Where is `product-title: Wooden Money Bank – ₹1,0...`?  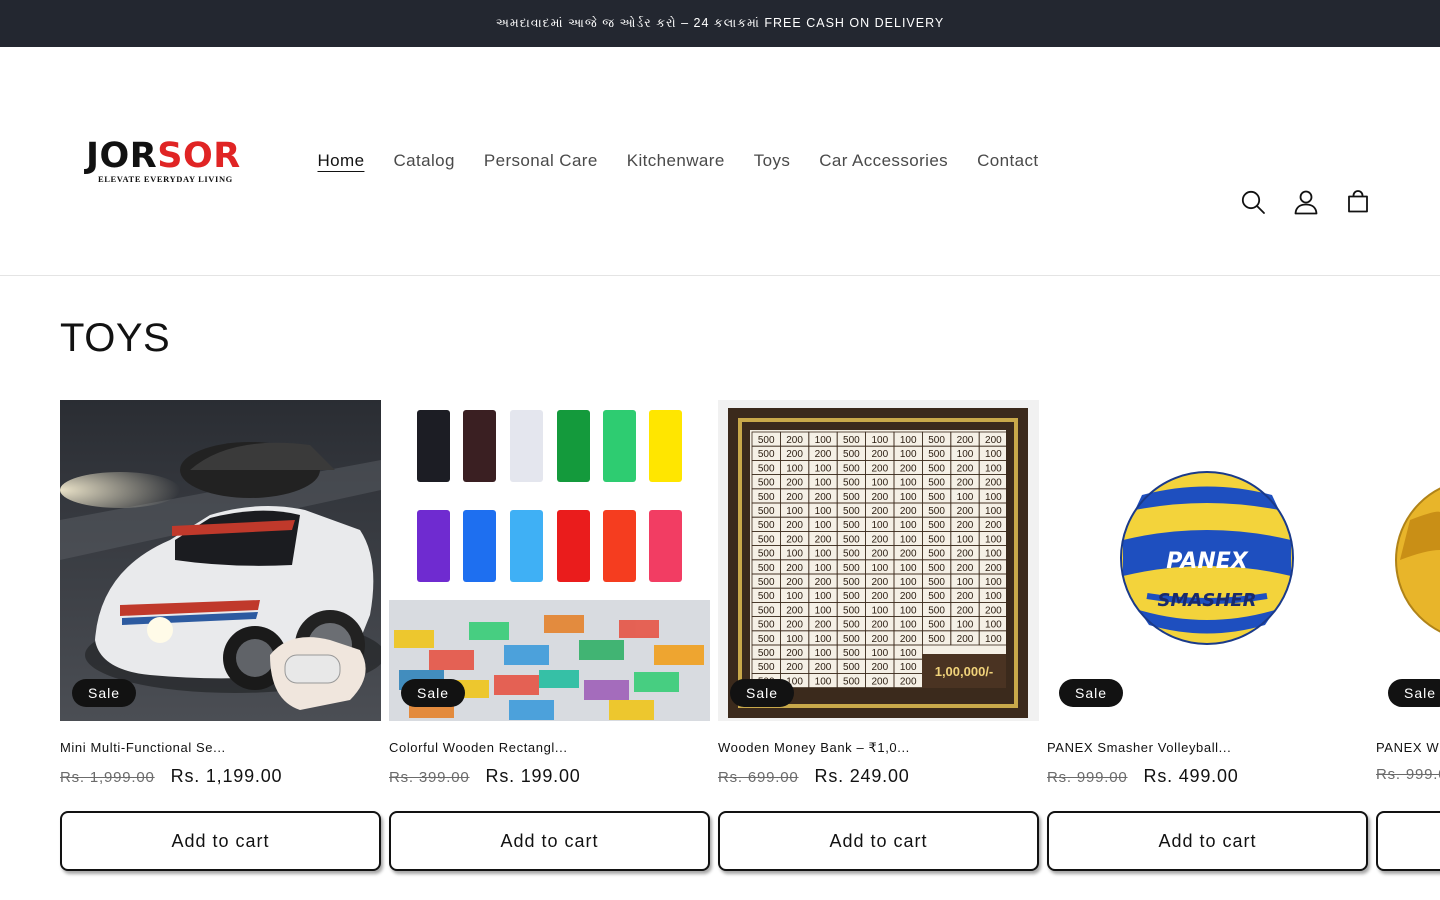
product-title: Wooden Money Bank – ₹1,0... is located at coordinates (814, 748).